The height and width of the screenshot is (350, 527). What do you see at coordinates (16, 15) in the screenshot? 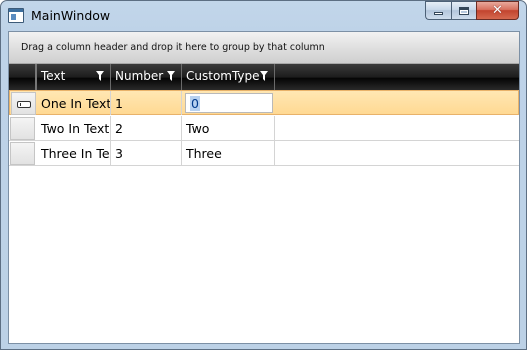
I see `app-icon` at bounding box center [16, 15].